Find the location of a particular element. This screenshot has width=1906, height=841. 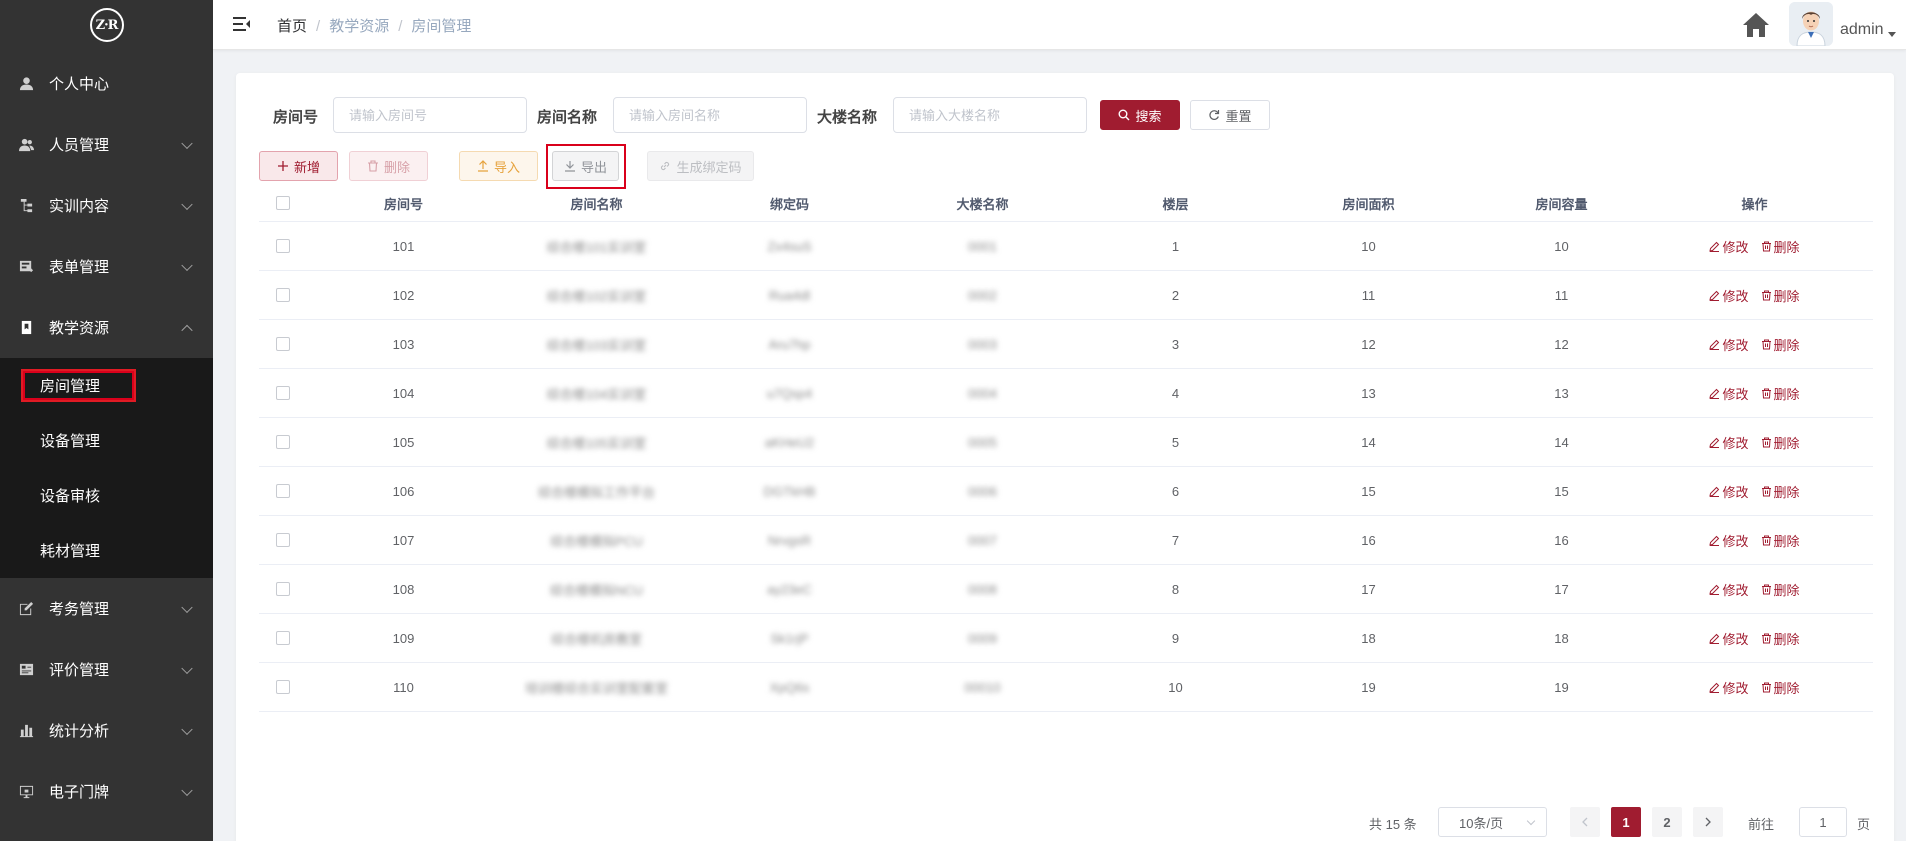

menu-item-personnel: 人员管理 is located at coordinates (106, 144).